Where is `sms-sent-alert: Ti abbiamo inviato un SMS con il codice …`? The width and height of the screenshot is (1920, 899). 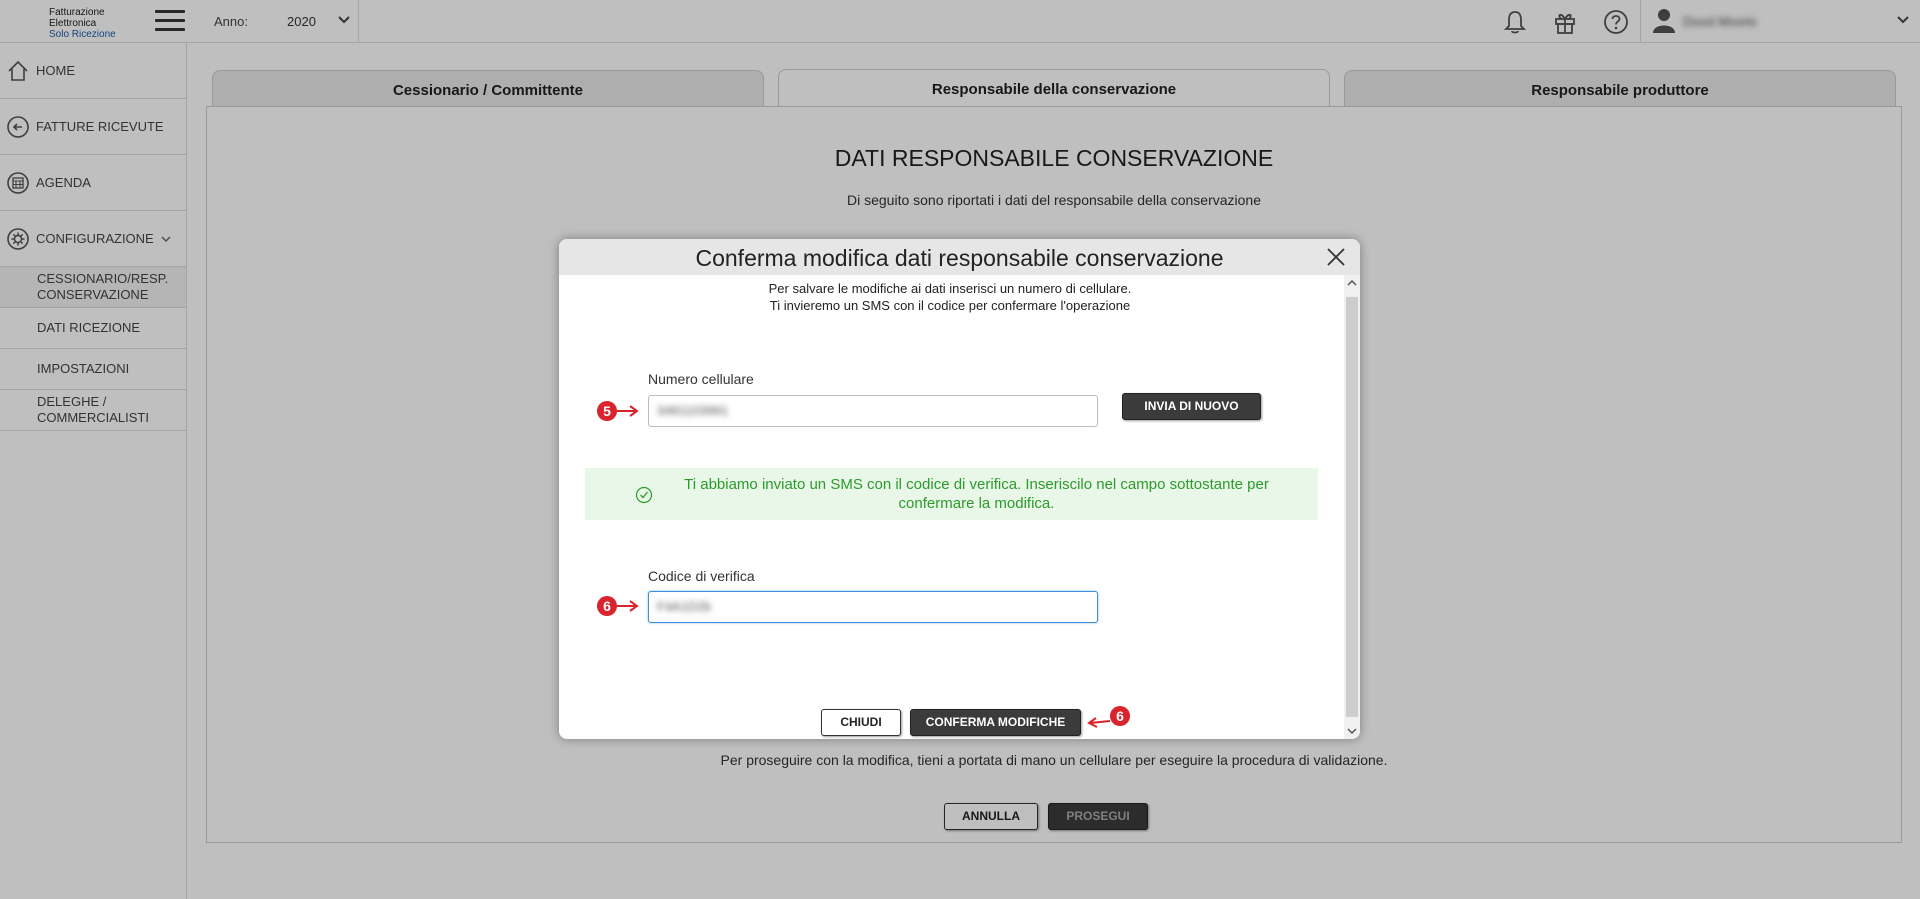
sms-sent-alert: Ti abbiamo inviato un SMS con il codice … is located at coordinates (951, 494).